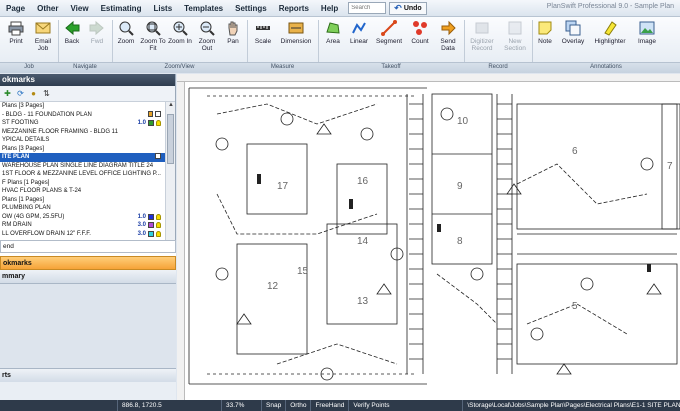 The width and height of the screenshot is (680, 411). Describe the element at coordinates (170, 139) in the screenshot. I see `scroll-thumb` at that location.